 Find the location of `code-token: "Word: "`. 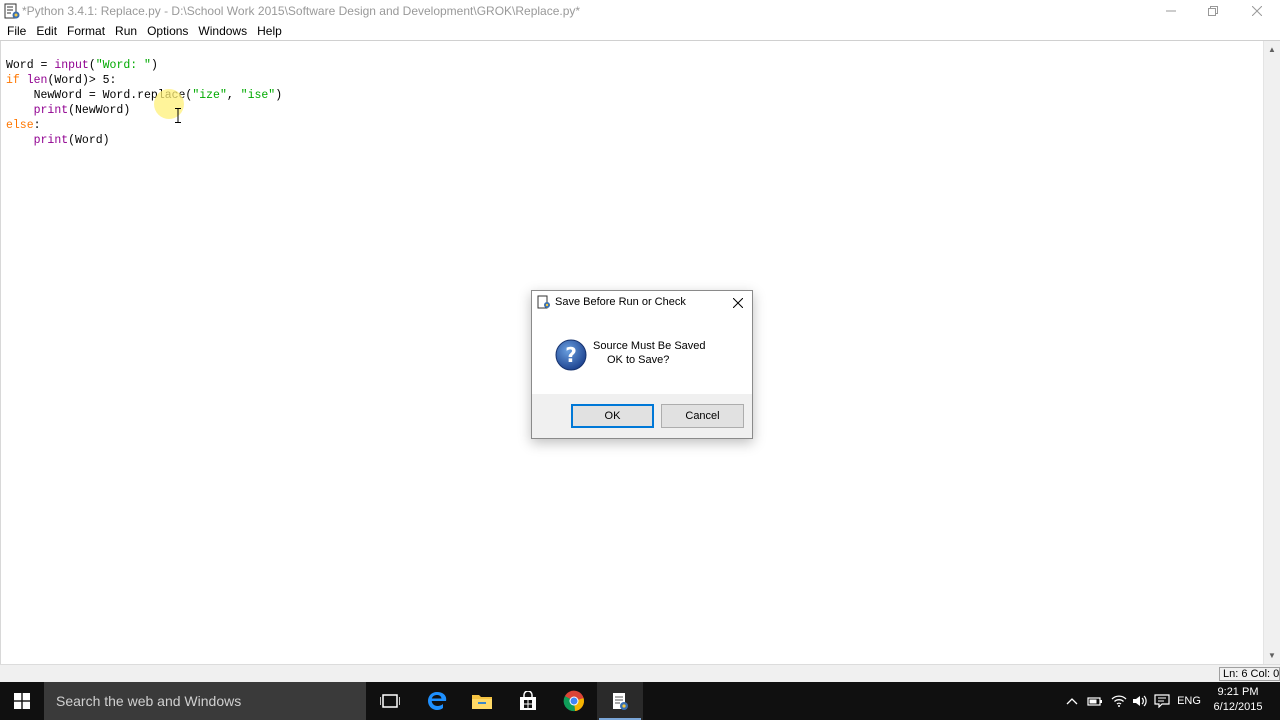

code-token: "Word: " is located at coordinates (123, 65).